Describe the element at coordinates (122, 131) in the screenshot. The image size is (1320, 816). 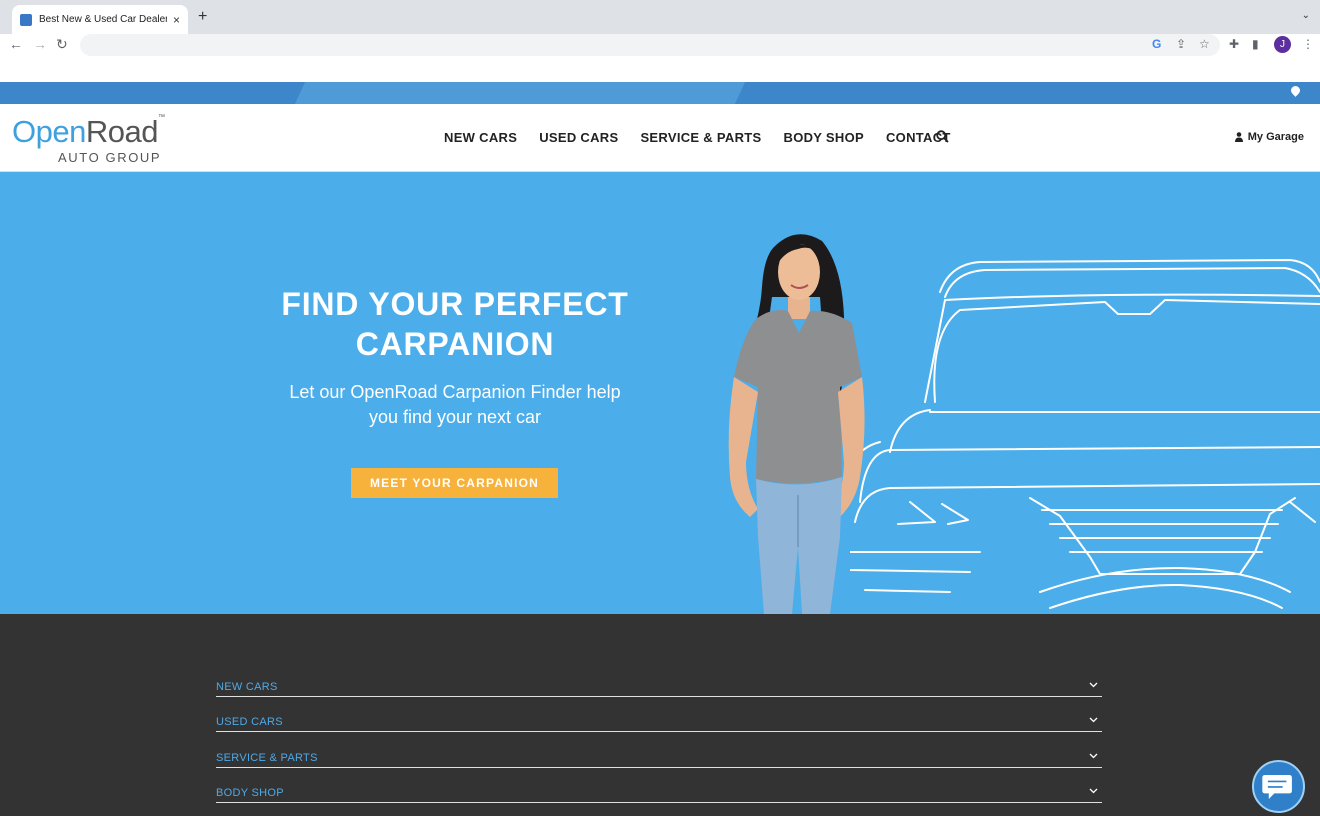
I see `logo-road: Road` at that location.